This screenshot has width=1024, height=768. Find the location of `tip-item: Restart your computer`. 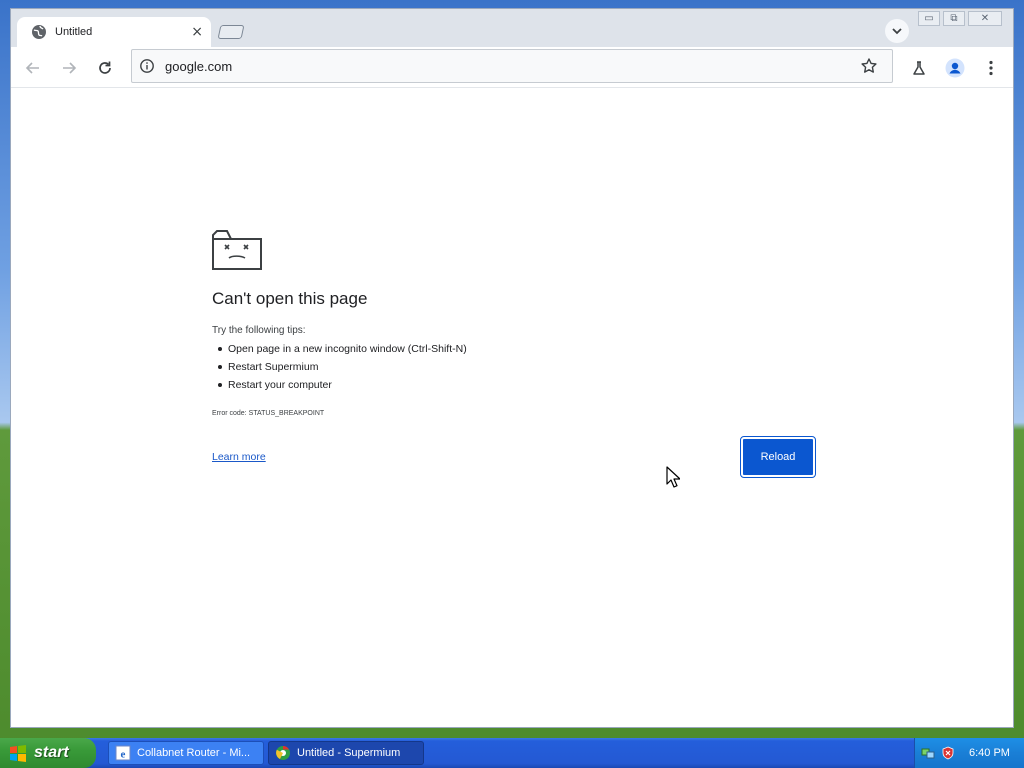

tip-item: Restart your computer is located at coordinates (339, 385).